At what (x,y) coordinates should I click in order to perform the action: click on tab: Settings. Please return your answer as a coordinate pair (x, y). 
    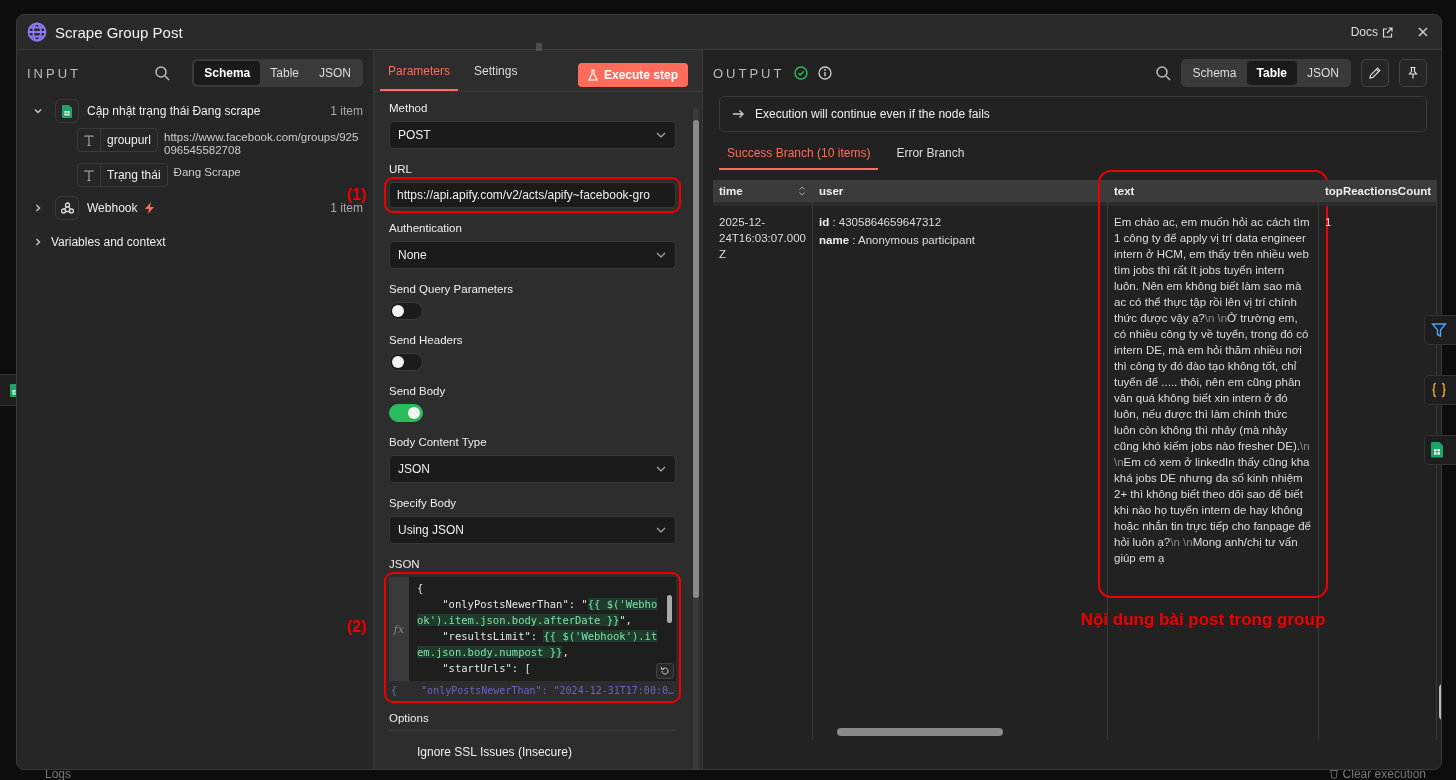
    Looking at the image, I should click on (496, 77).